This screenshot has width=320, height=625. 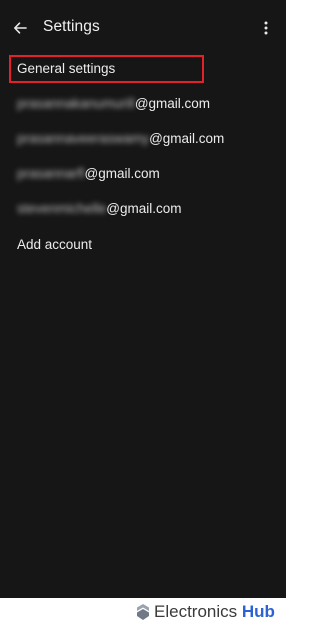 I want to click on page-title: Settings, so click(x=71, y=26).